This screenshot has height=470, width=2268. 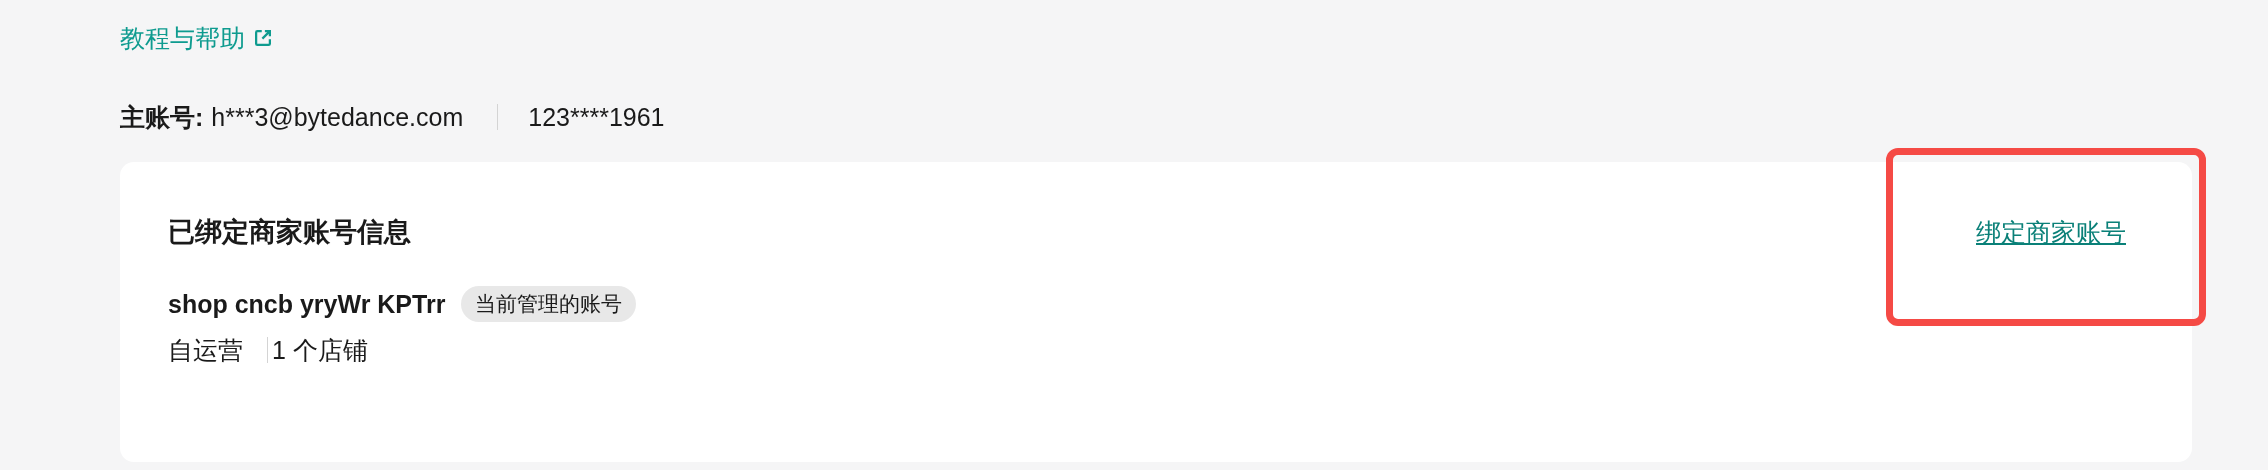 What do you see at coordinates (196, 38) in the screenshot?
I see `help-link: 教程与帮助` at bounding box center [196, 38].